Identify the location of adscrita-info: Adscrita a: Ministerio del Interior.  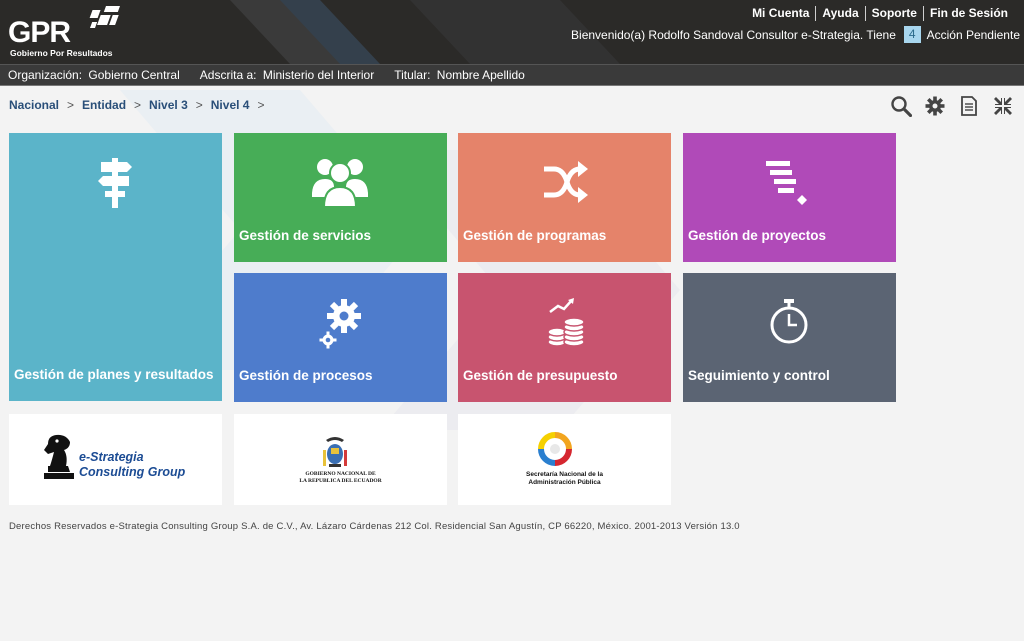
(287, 75).